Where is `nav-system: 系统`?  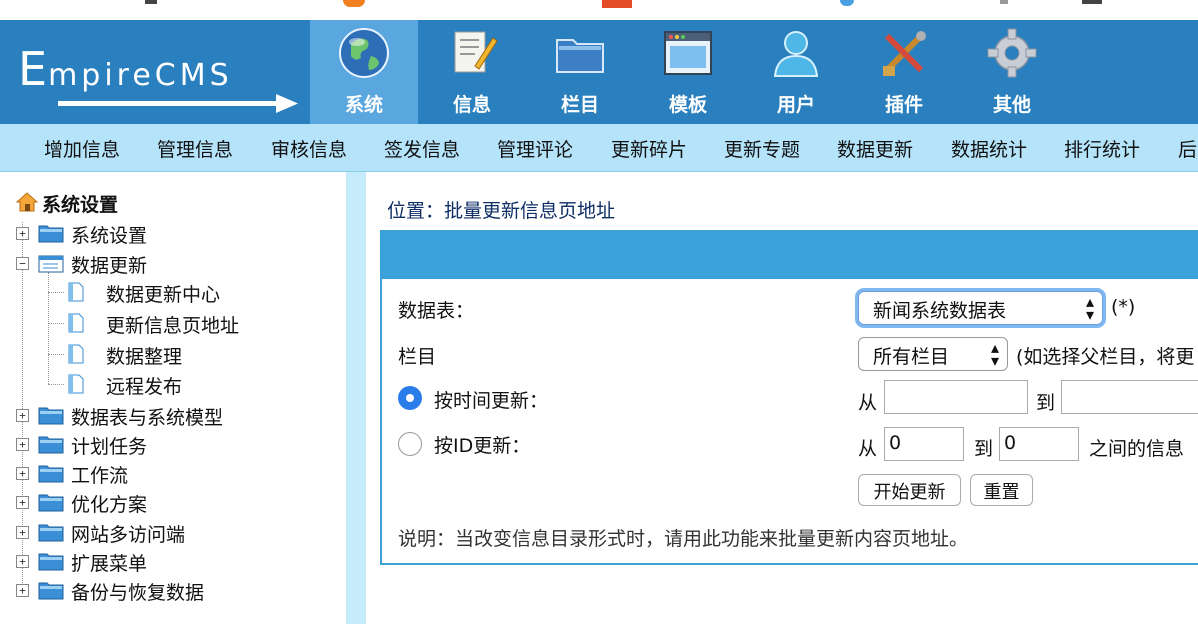
nav-system: 系统 is located at coordinates (364, 72).